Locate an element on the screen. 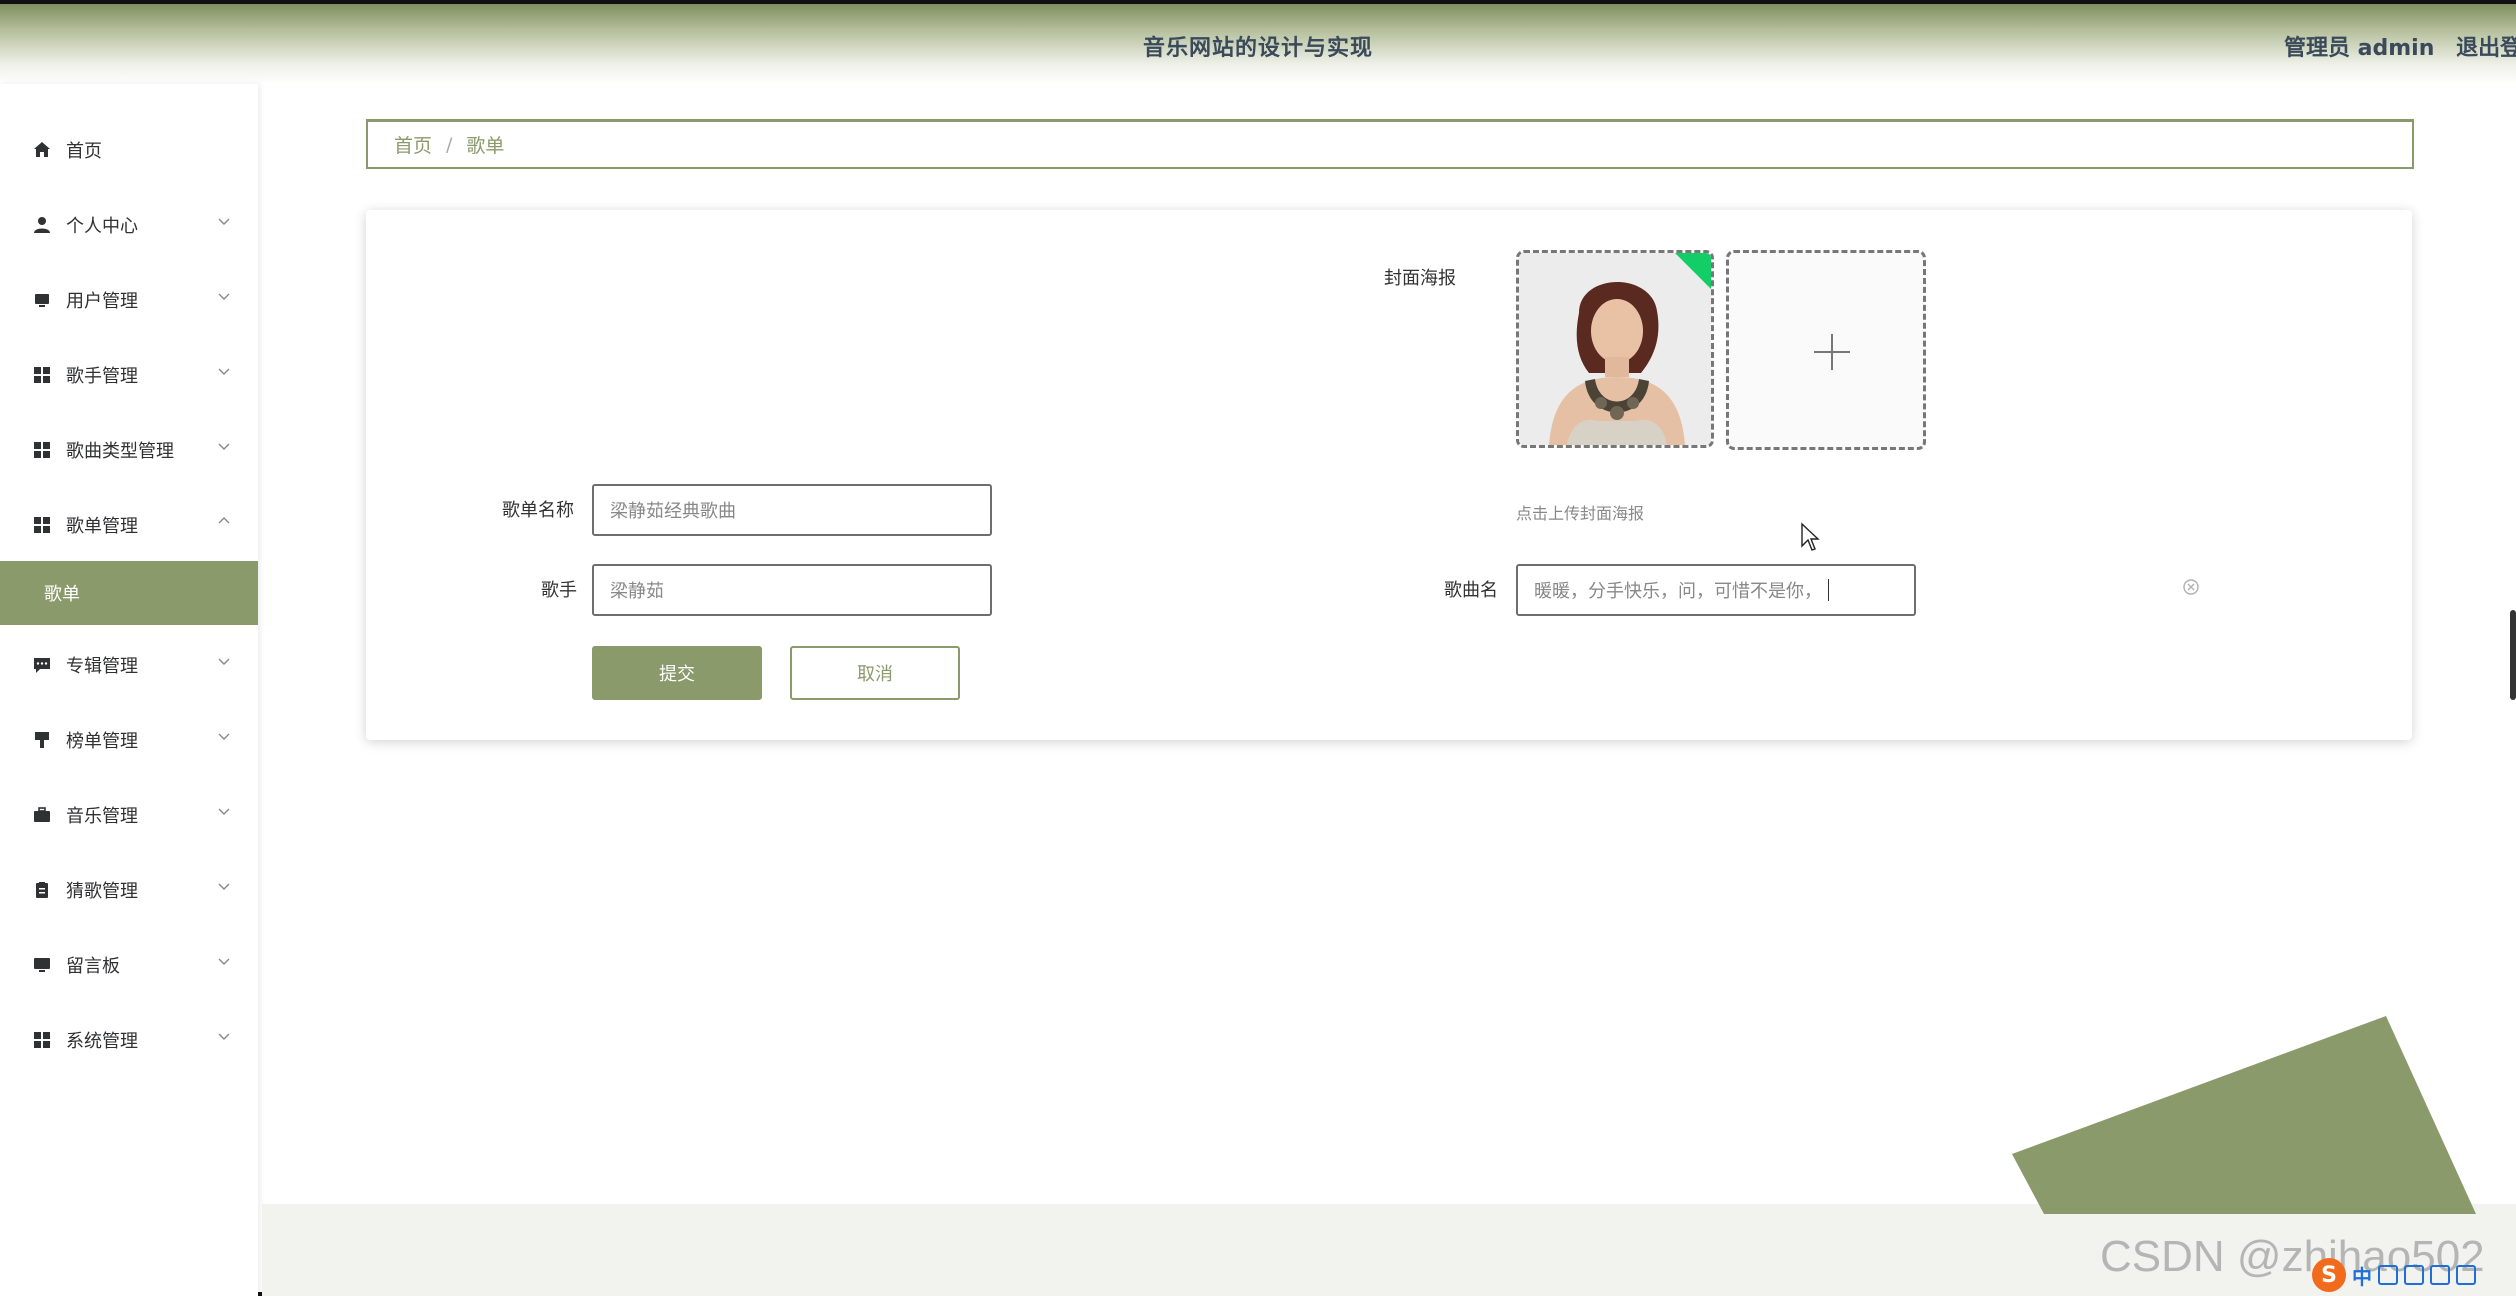 The width and height of the screenshot is (2516, 1296). breadcrumb-home-link: 首页 is located at coordinates (413, 144).